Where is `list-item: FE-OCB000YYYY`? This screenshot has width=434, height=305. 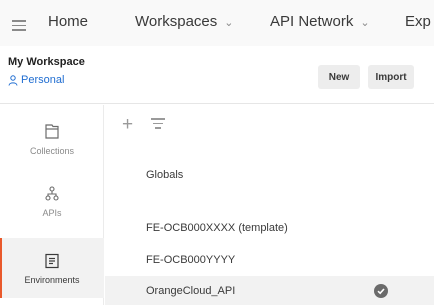
list-item: FE-OCB000YYYY is located at coordinates (269, 260).